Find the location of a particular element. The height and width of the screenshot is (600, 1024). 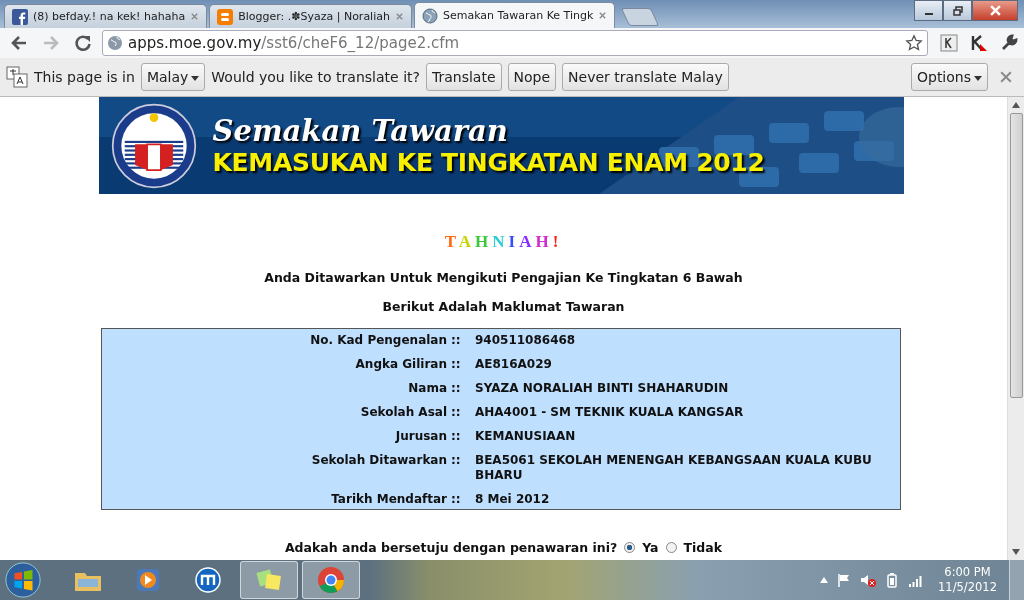

scrollbar-thumb is located at coordinates (1016, 255).